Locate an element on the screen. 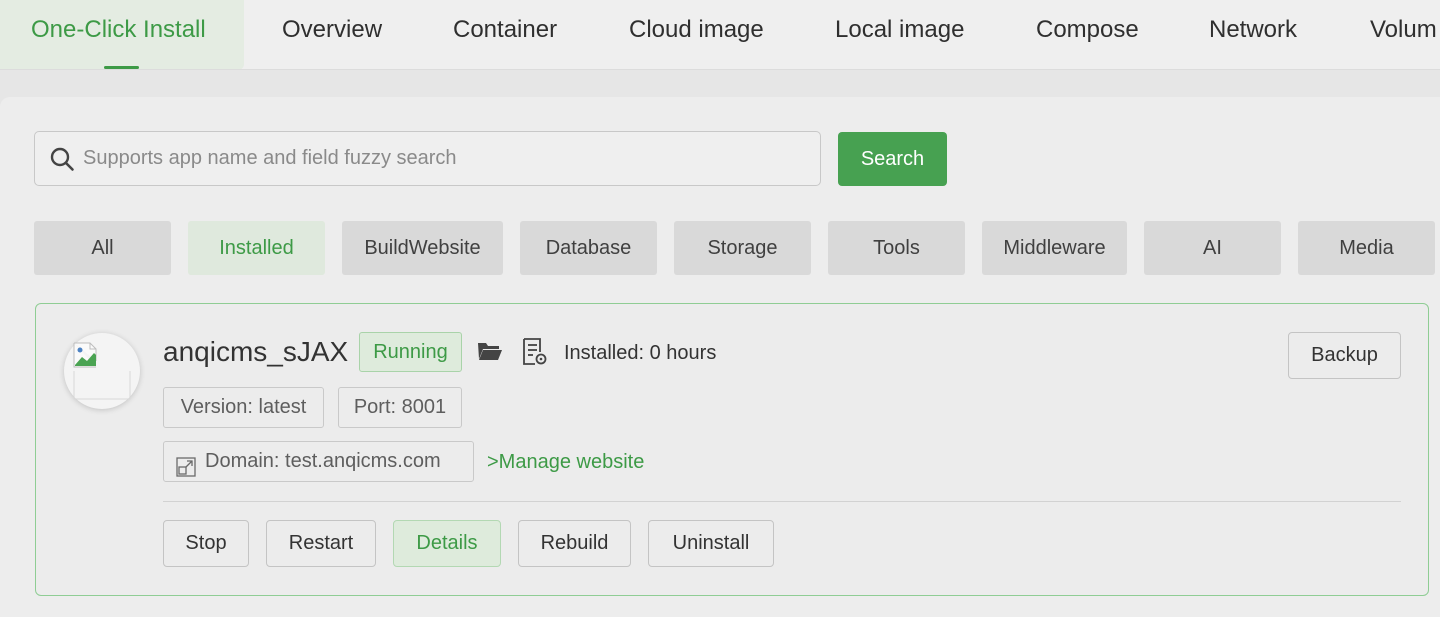 The width and height of the screenshot is (1440, 617). tab-compose: Compose is located at coordinates (1087, 34).